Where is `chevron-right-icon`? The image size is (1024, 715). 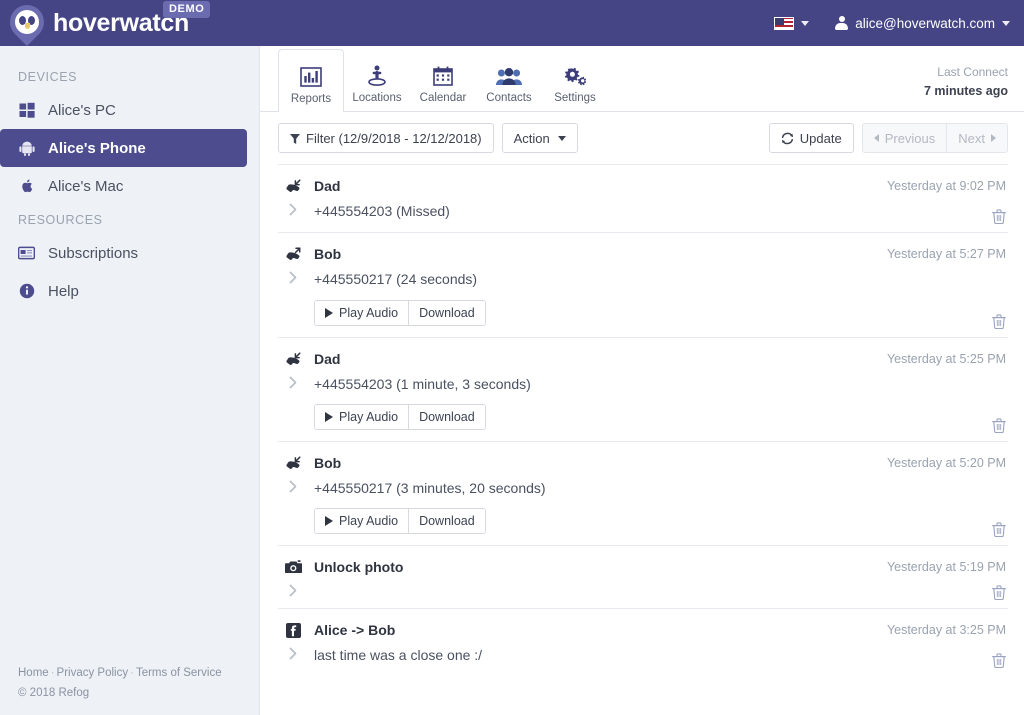
chevron-right-icon is located at coordinates (993, 138).